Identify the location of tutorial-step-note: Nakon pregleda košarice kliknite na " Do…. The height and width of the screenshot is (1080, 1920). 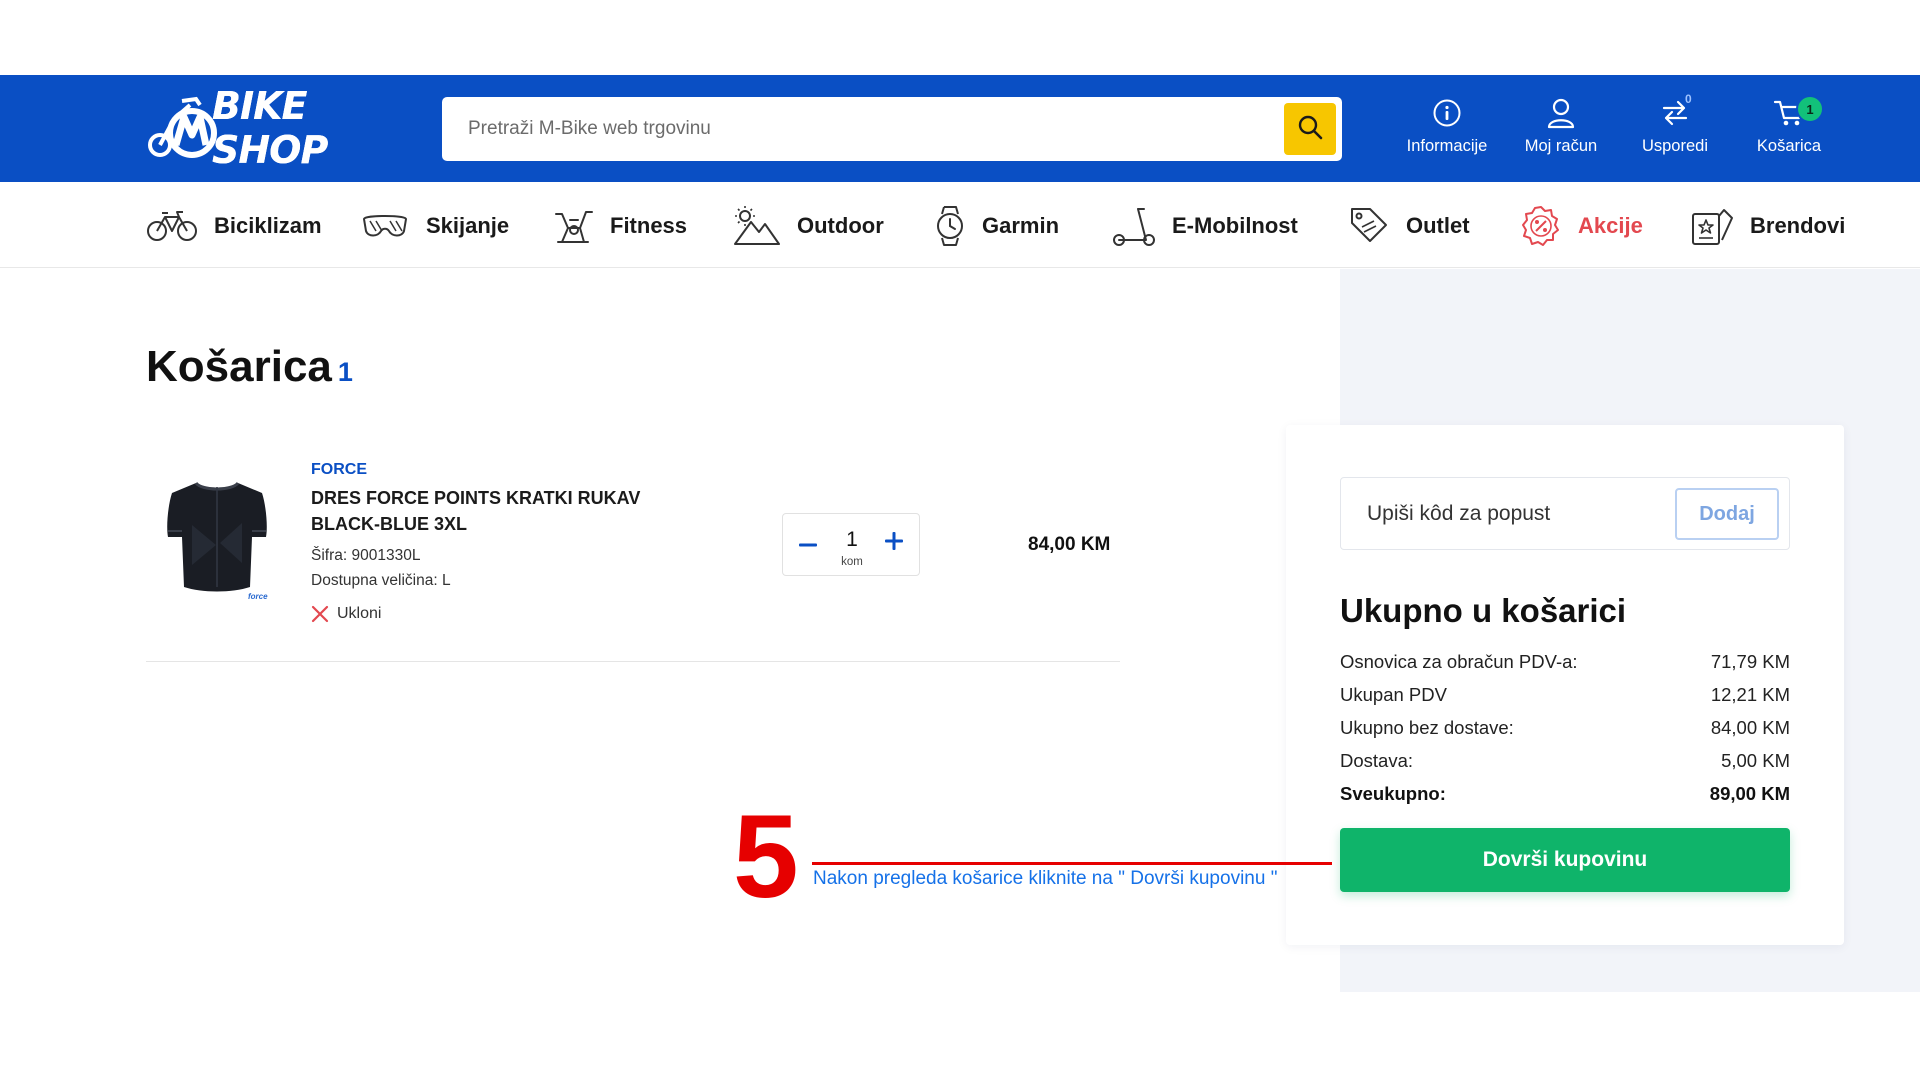
(1045, 878).